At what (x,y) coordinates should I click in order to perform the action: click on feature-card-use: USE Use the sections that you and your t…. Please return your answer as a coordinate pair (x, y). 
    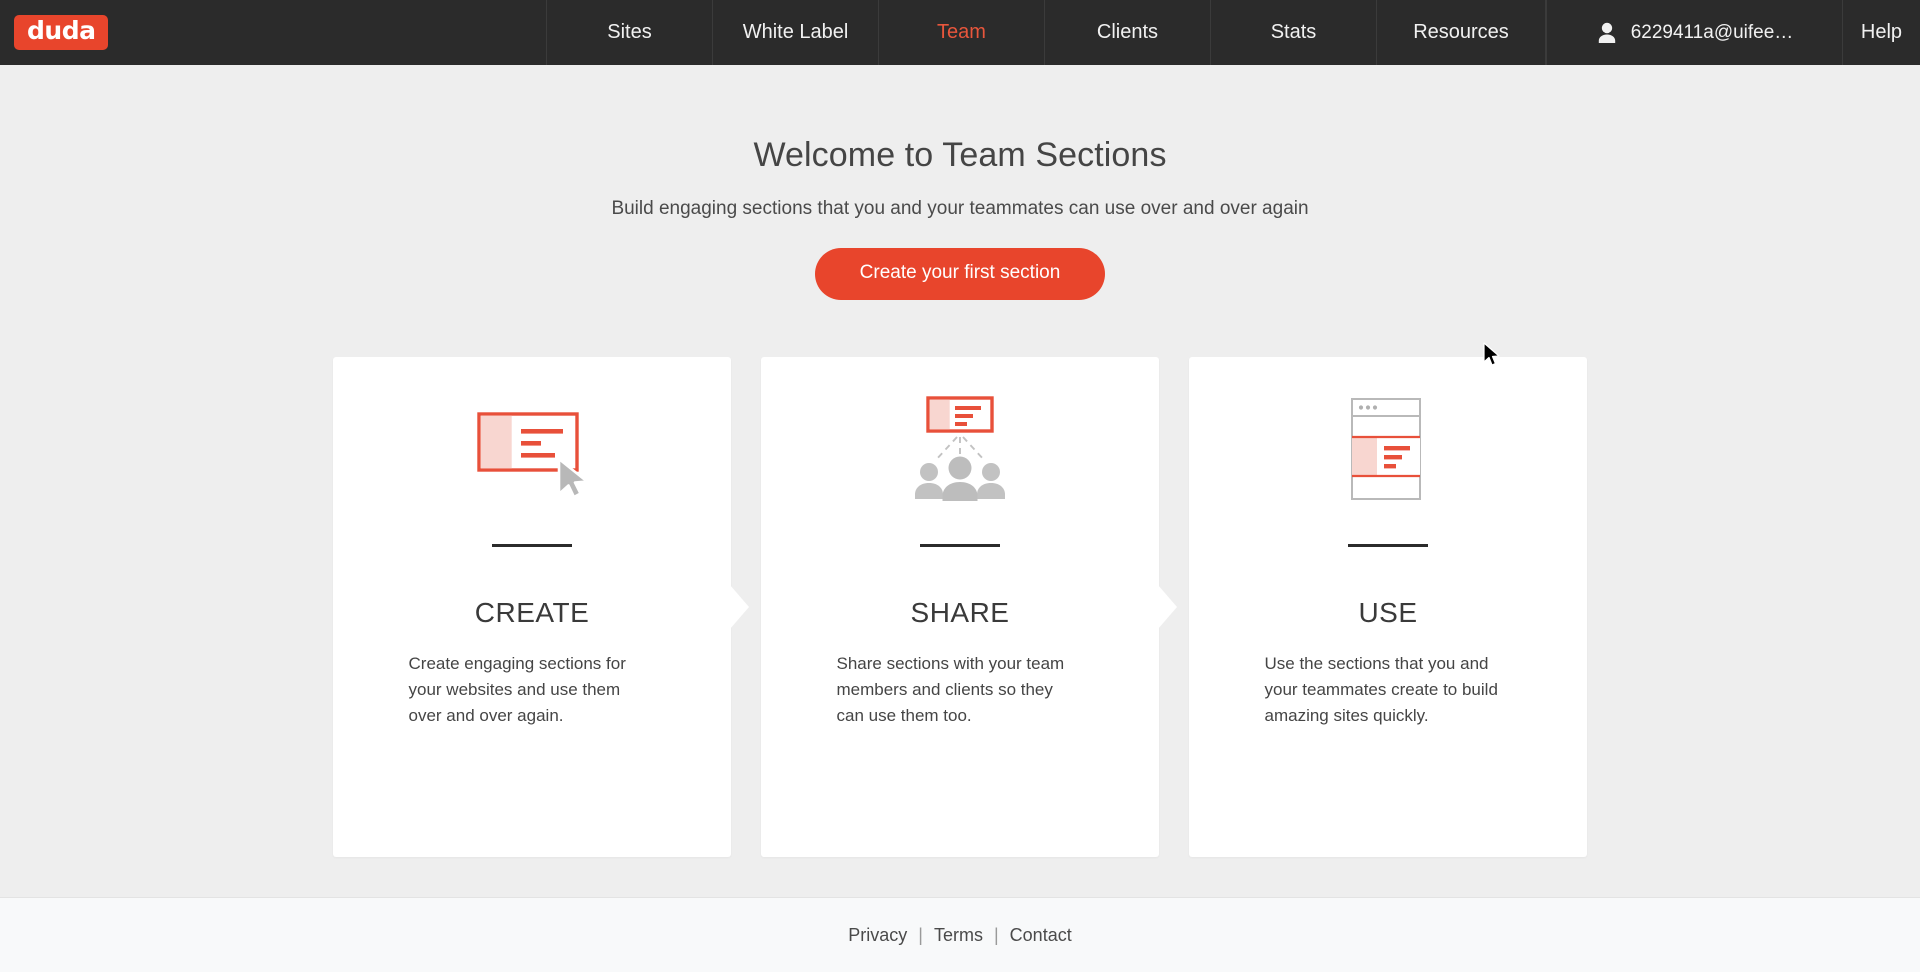
    Looking at the image, I should click on (1388, 607).